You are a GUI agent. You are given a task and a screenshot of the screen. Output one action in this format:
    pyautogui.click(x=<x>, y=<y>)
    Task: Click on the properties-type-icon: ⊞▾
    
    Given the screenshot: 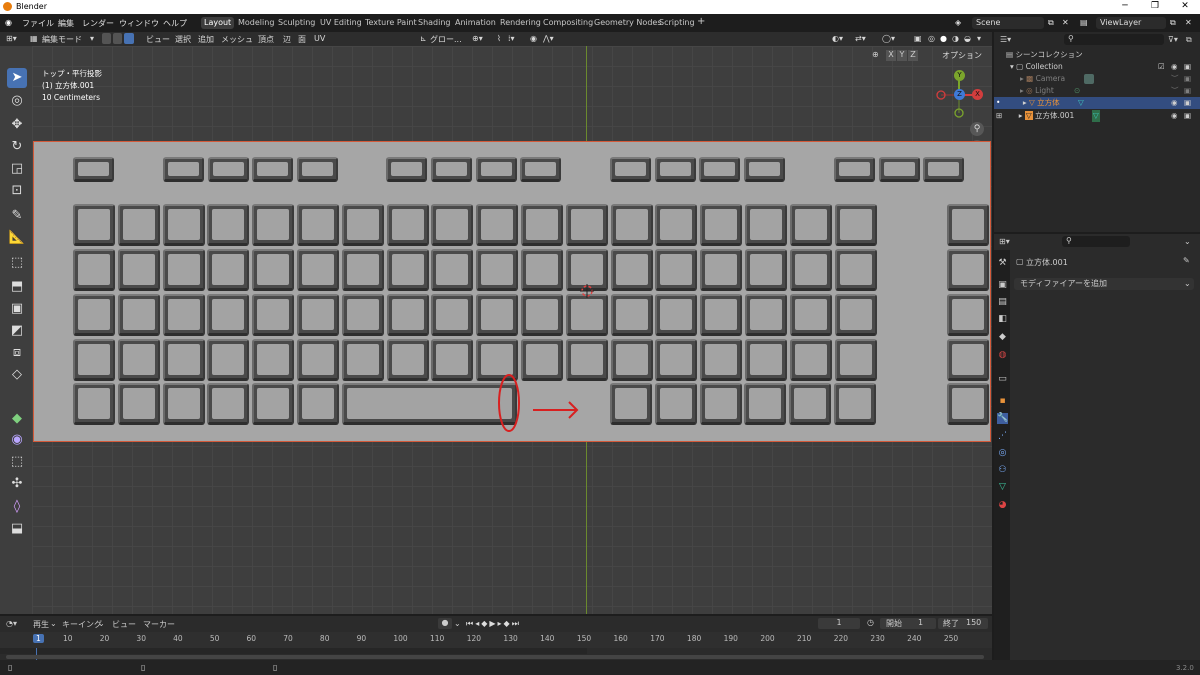 What is the action you would take?
    pyautogui.click(x=1004, y=241)
    